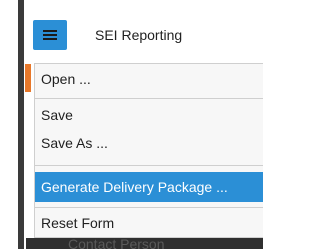  I want to click on menu-item-reset-form: Reset Form, so click(149, 223).